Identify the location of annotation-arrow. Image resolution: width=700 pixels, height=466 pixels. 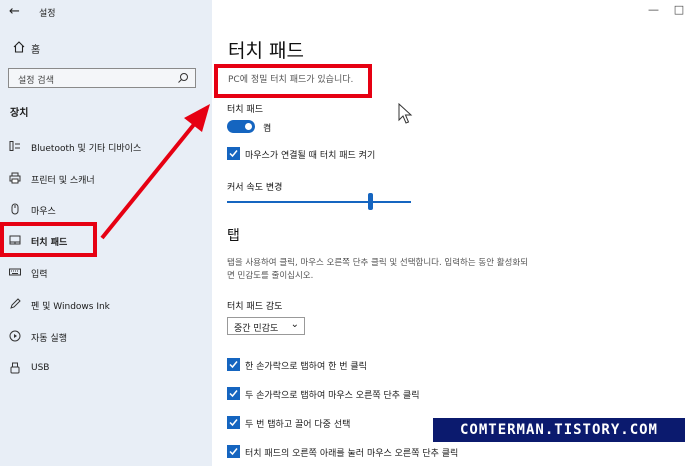
(155, 172).